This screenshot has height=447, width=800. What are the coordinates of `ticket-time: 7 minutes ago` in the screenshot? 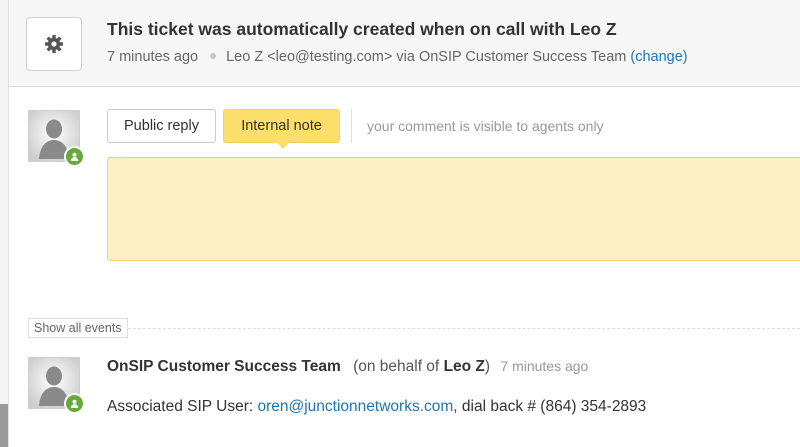 It's located at (153, 57).